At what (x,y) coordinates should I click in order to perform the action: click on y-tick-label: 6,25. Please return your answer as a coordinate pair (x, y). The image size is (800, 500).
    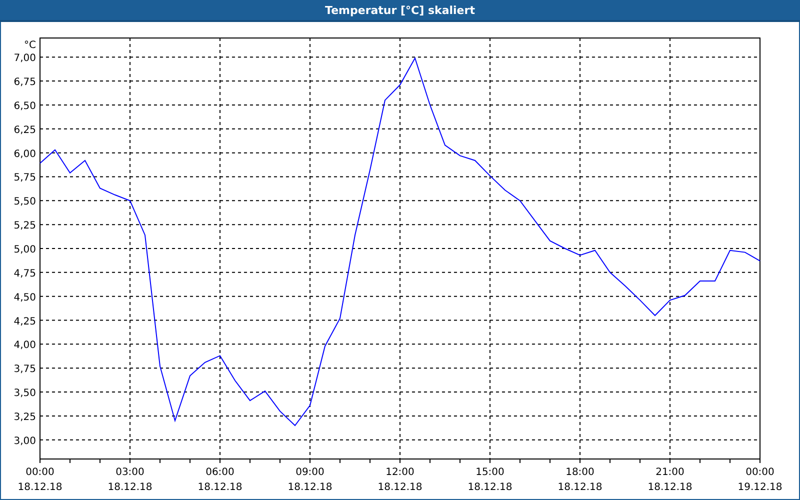
    Looking at the image, I should click on (25, 130).